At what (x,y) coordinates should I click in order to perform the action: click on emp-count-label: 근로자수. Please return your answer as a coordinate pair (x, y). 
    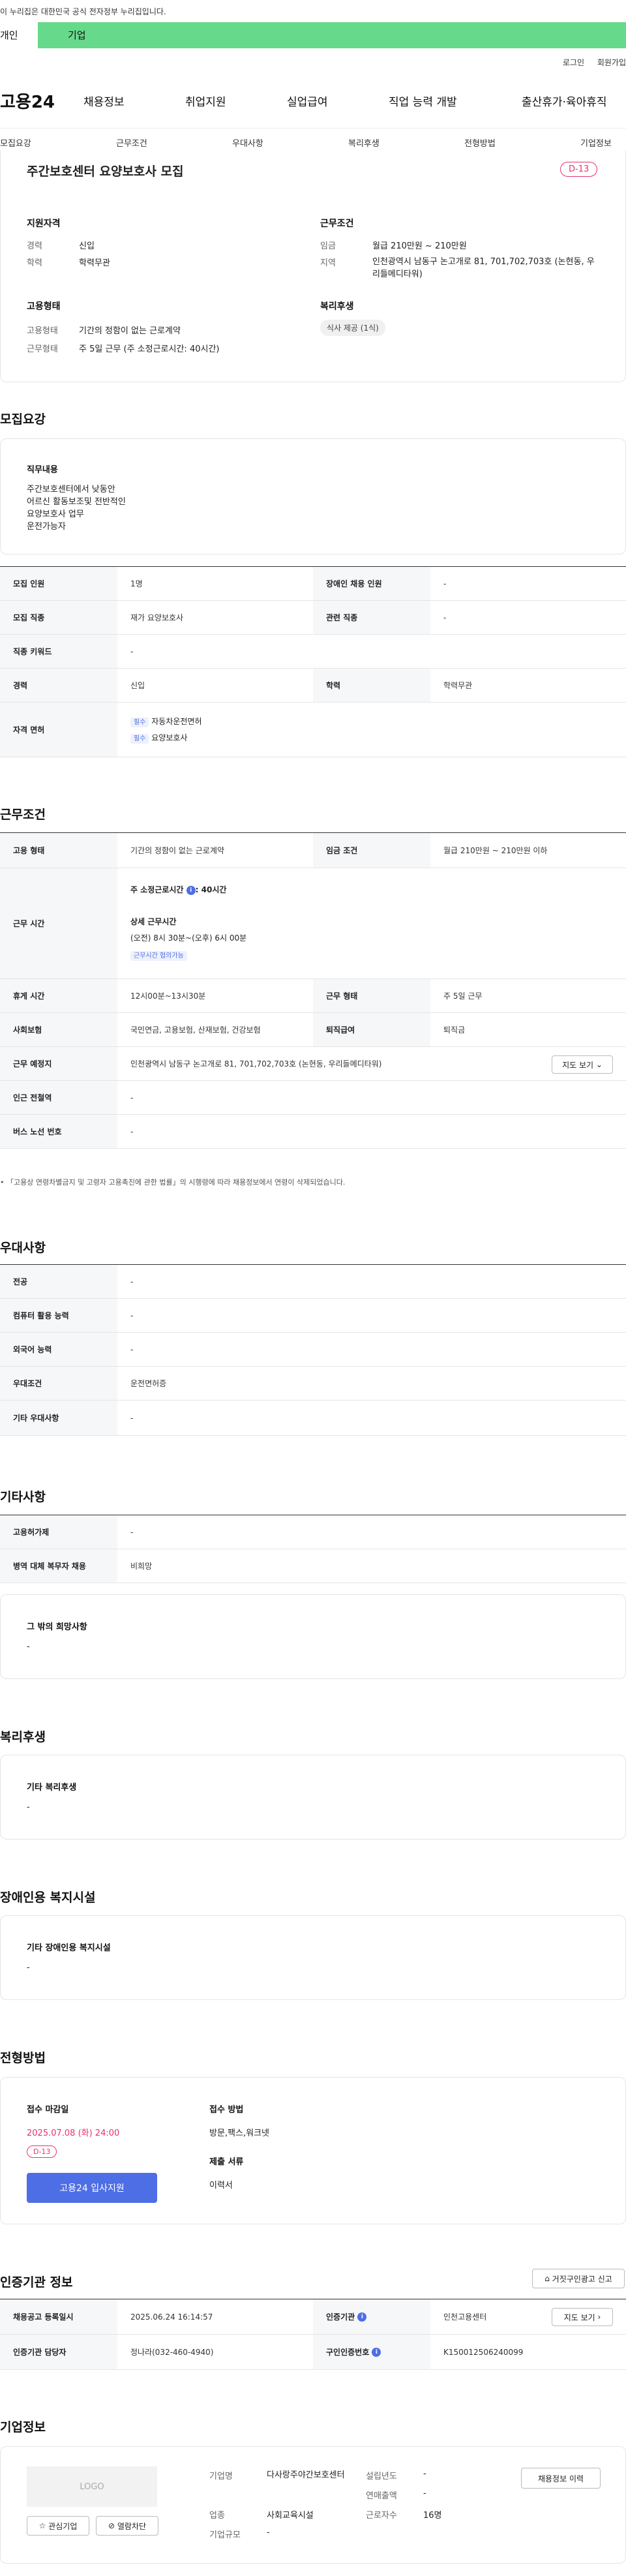
    Looking at the image, I should click on (381, 2516).